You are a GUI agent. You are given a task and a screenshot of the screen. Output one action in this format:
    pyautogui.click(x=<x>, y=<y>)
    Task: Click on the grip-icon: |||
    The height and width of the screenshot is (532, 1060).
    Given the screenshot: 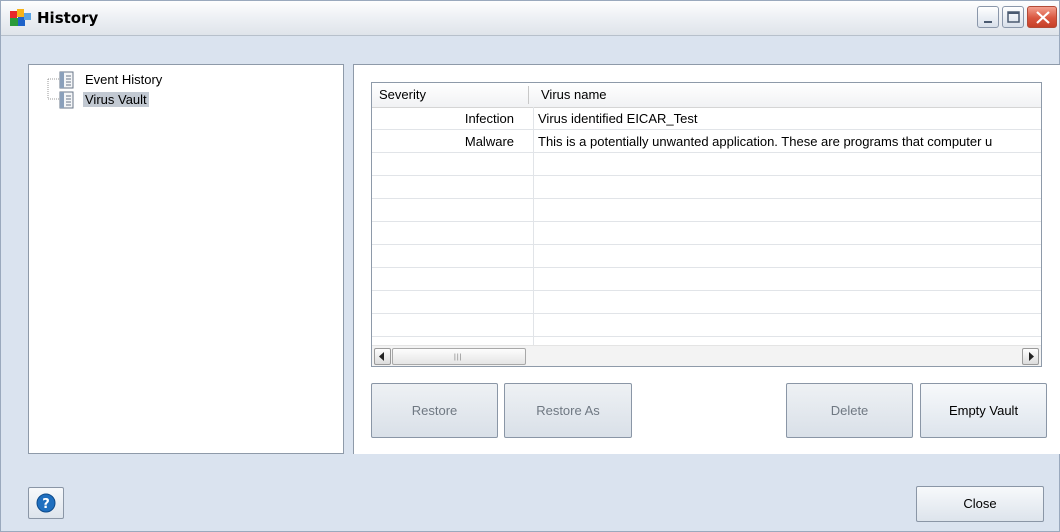 What is the action you would take?
    pyautogui.click(x=458, y=357)
    